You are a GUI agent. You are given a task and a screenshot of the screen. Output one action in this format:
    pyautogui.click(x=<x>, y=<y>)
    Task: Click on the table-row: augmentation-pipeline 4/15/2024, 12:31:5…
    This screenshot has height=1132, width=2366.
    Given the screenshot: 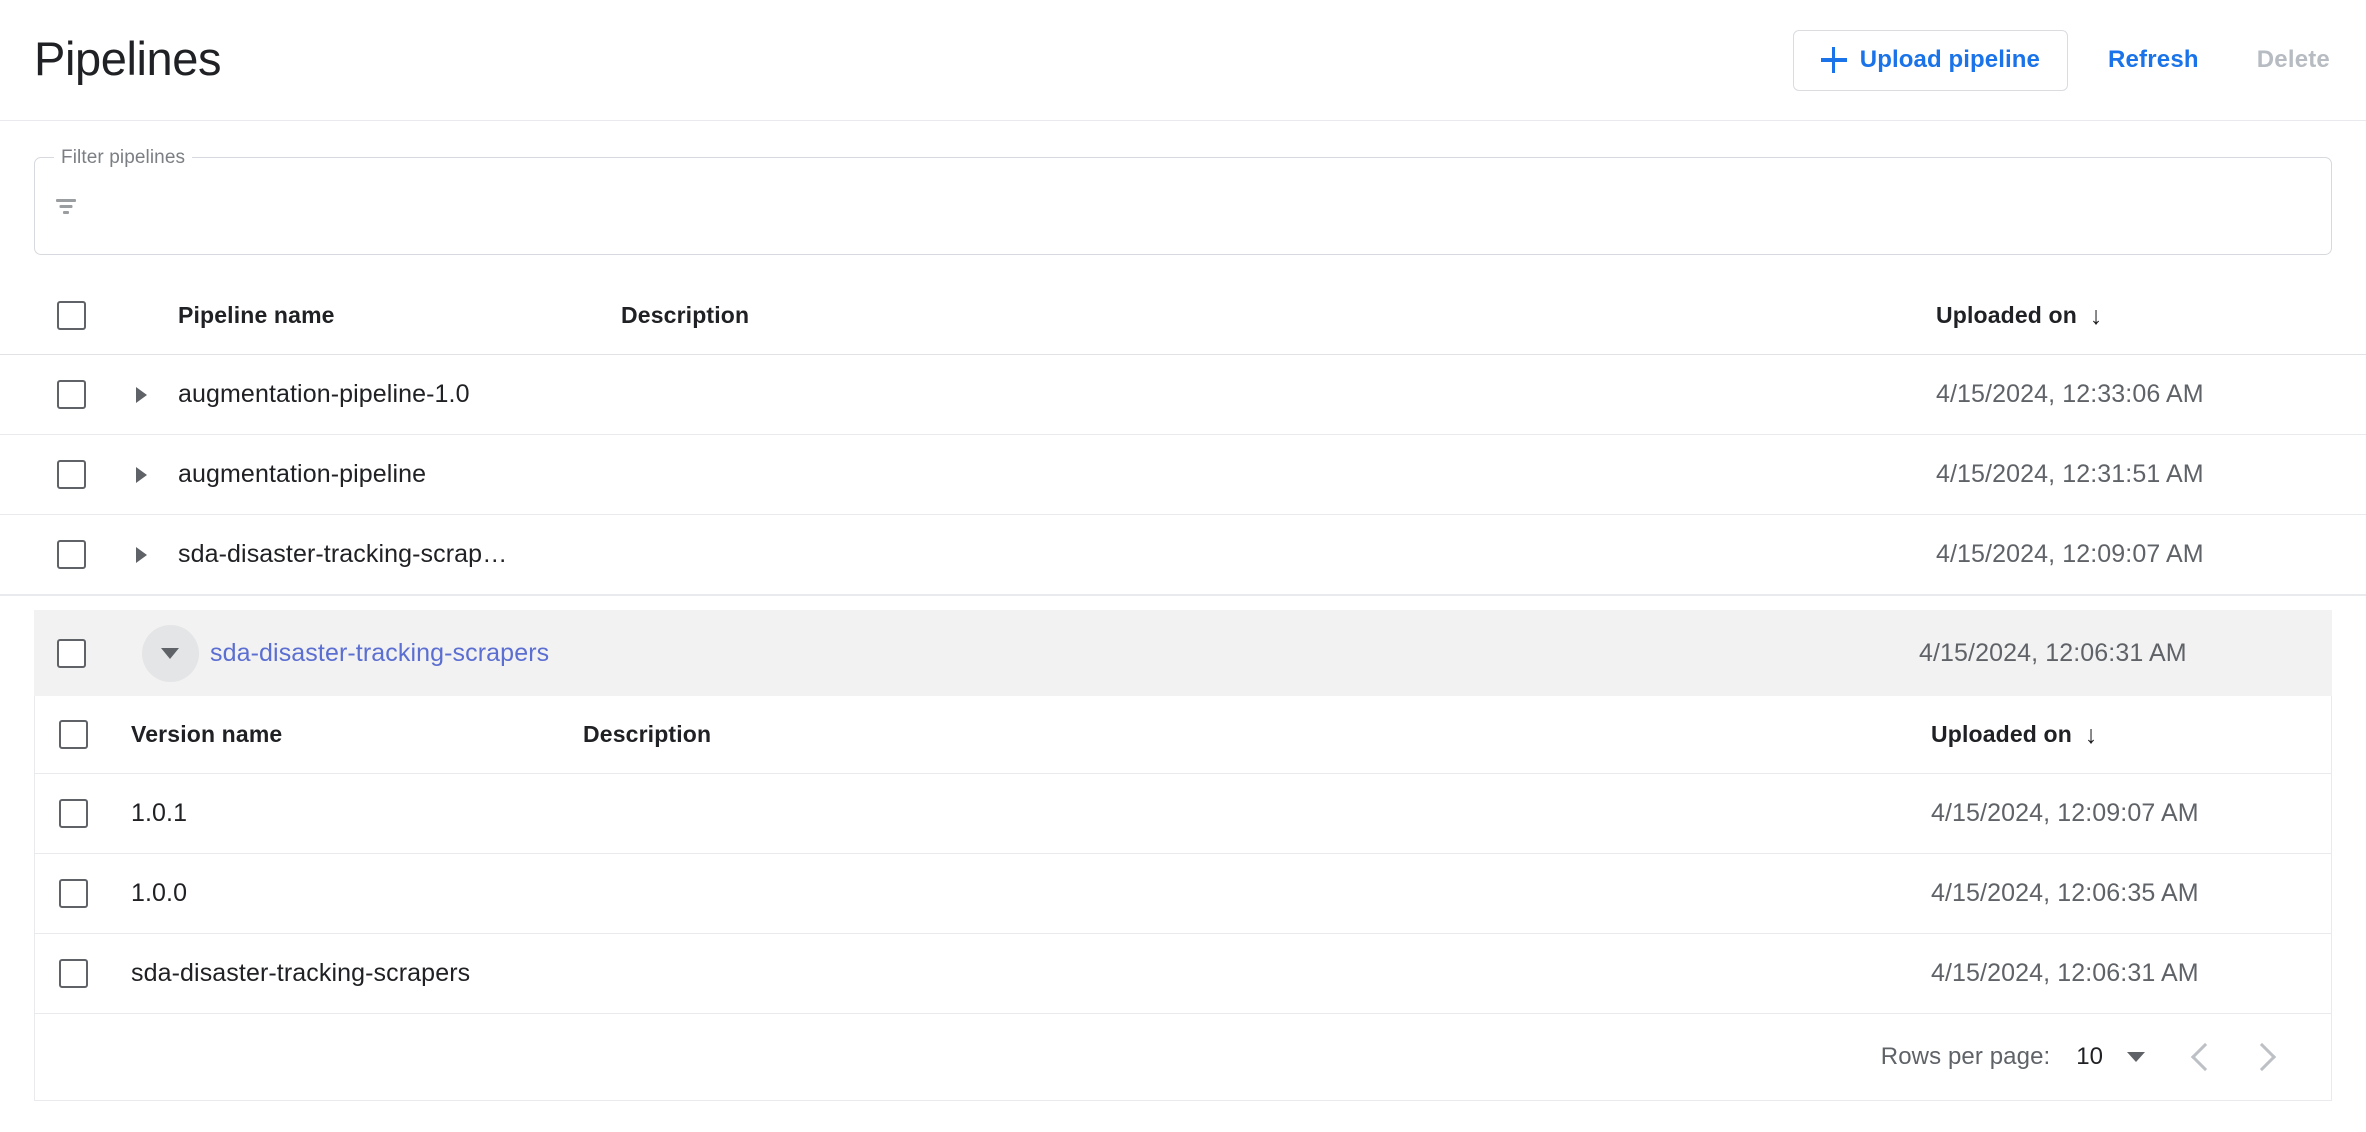 What is the action you would take?
    pyautogui.click(x=1183, y=475)
    